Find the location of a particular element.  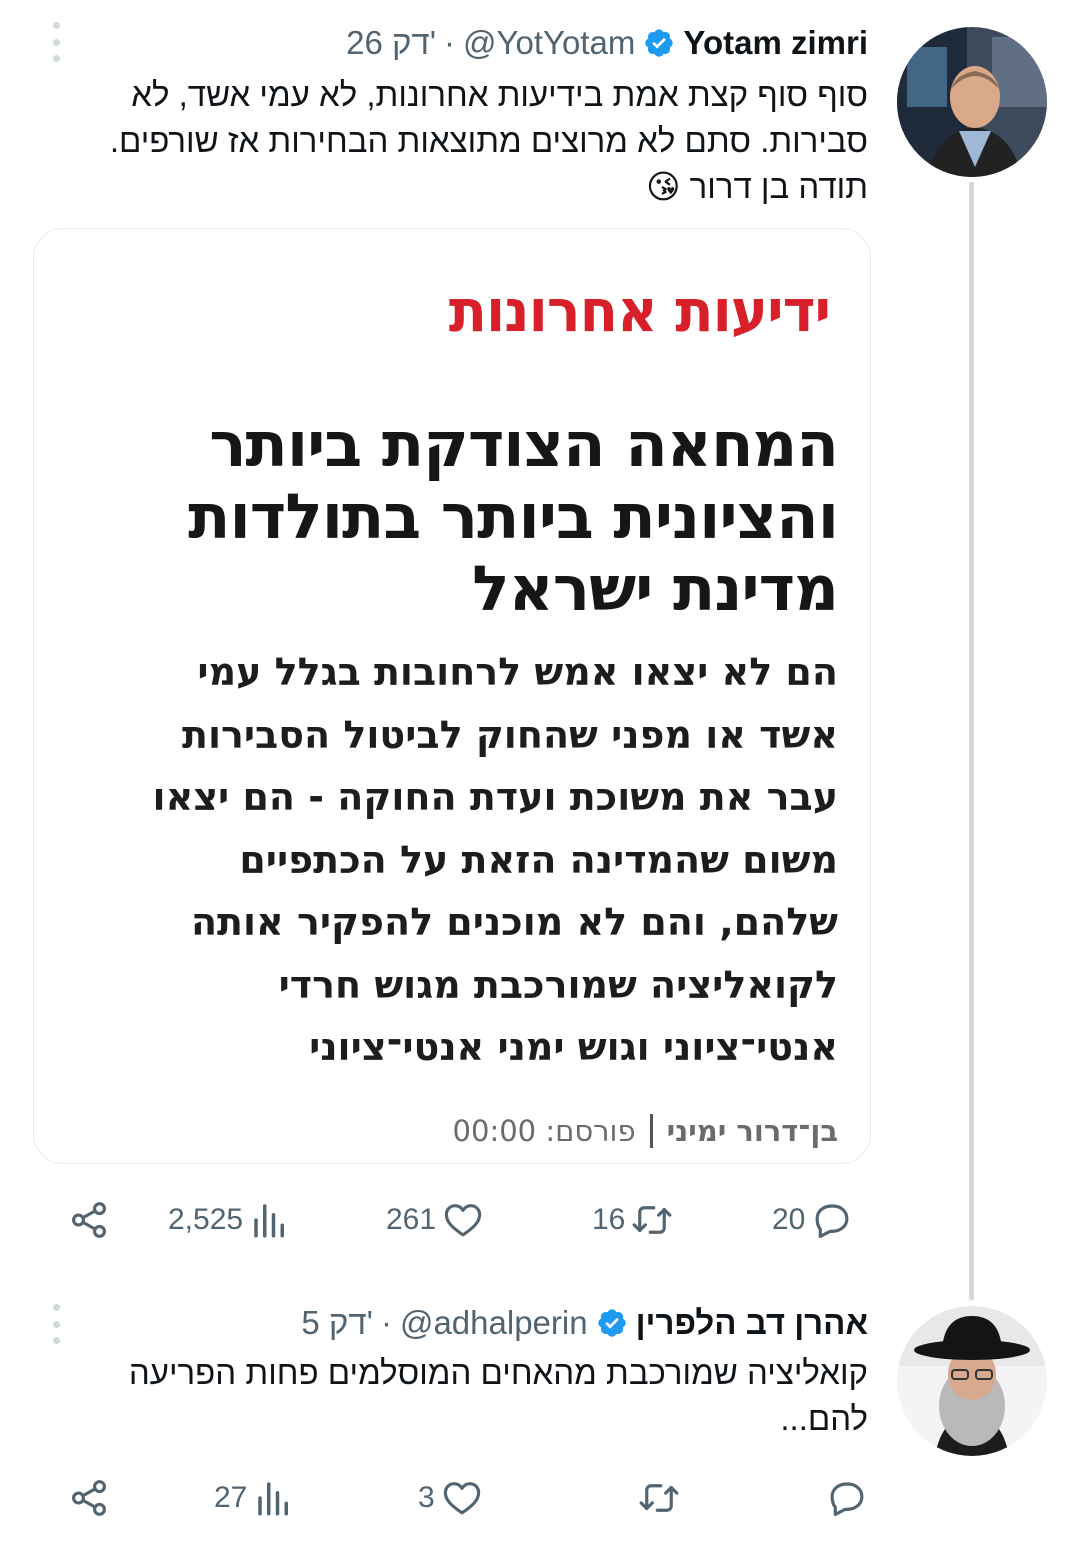

body-line: שלהם, והם לא מוכנים להפקיר אותה is located at coordinates (514, 922).